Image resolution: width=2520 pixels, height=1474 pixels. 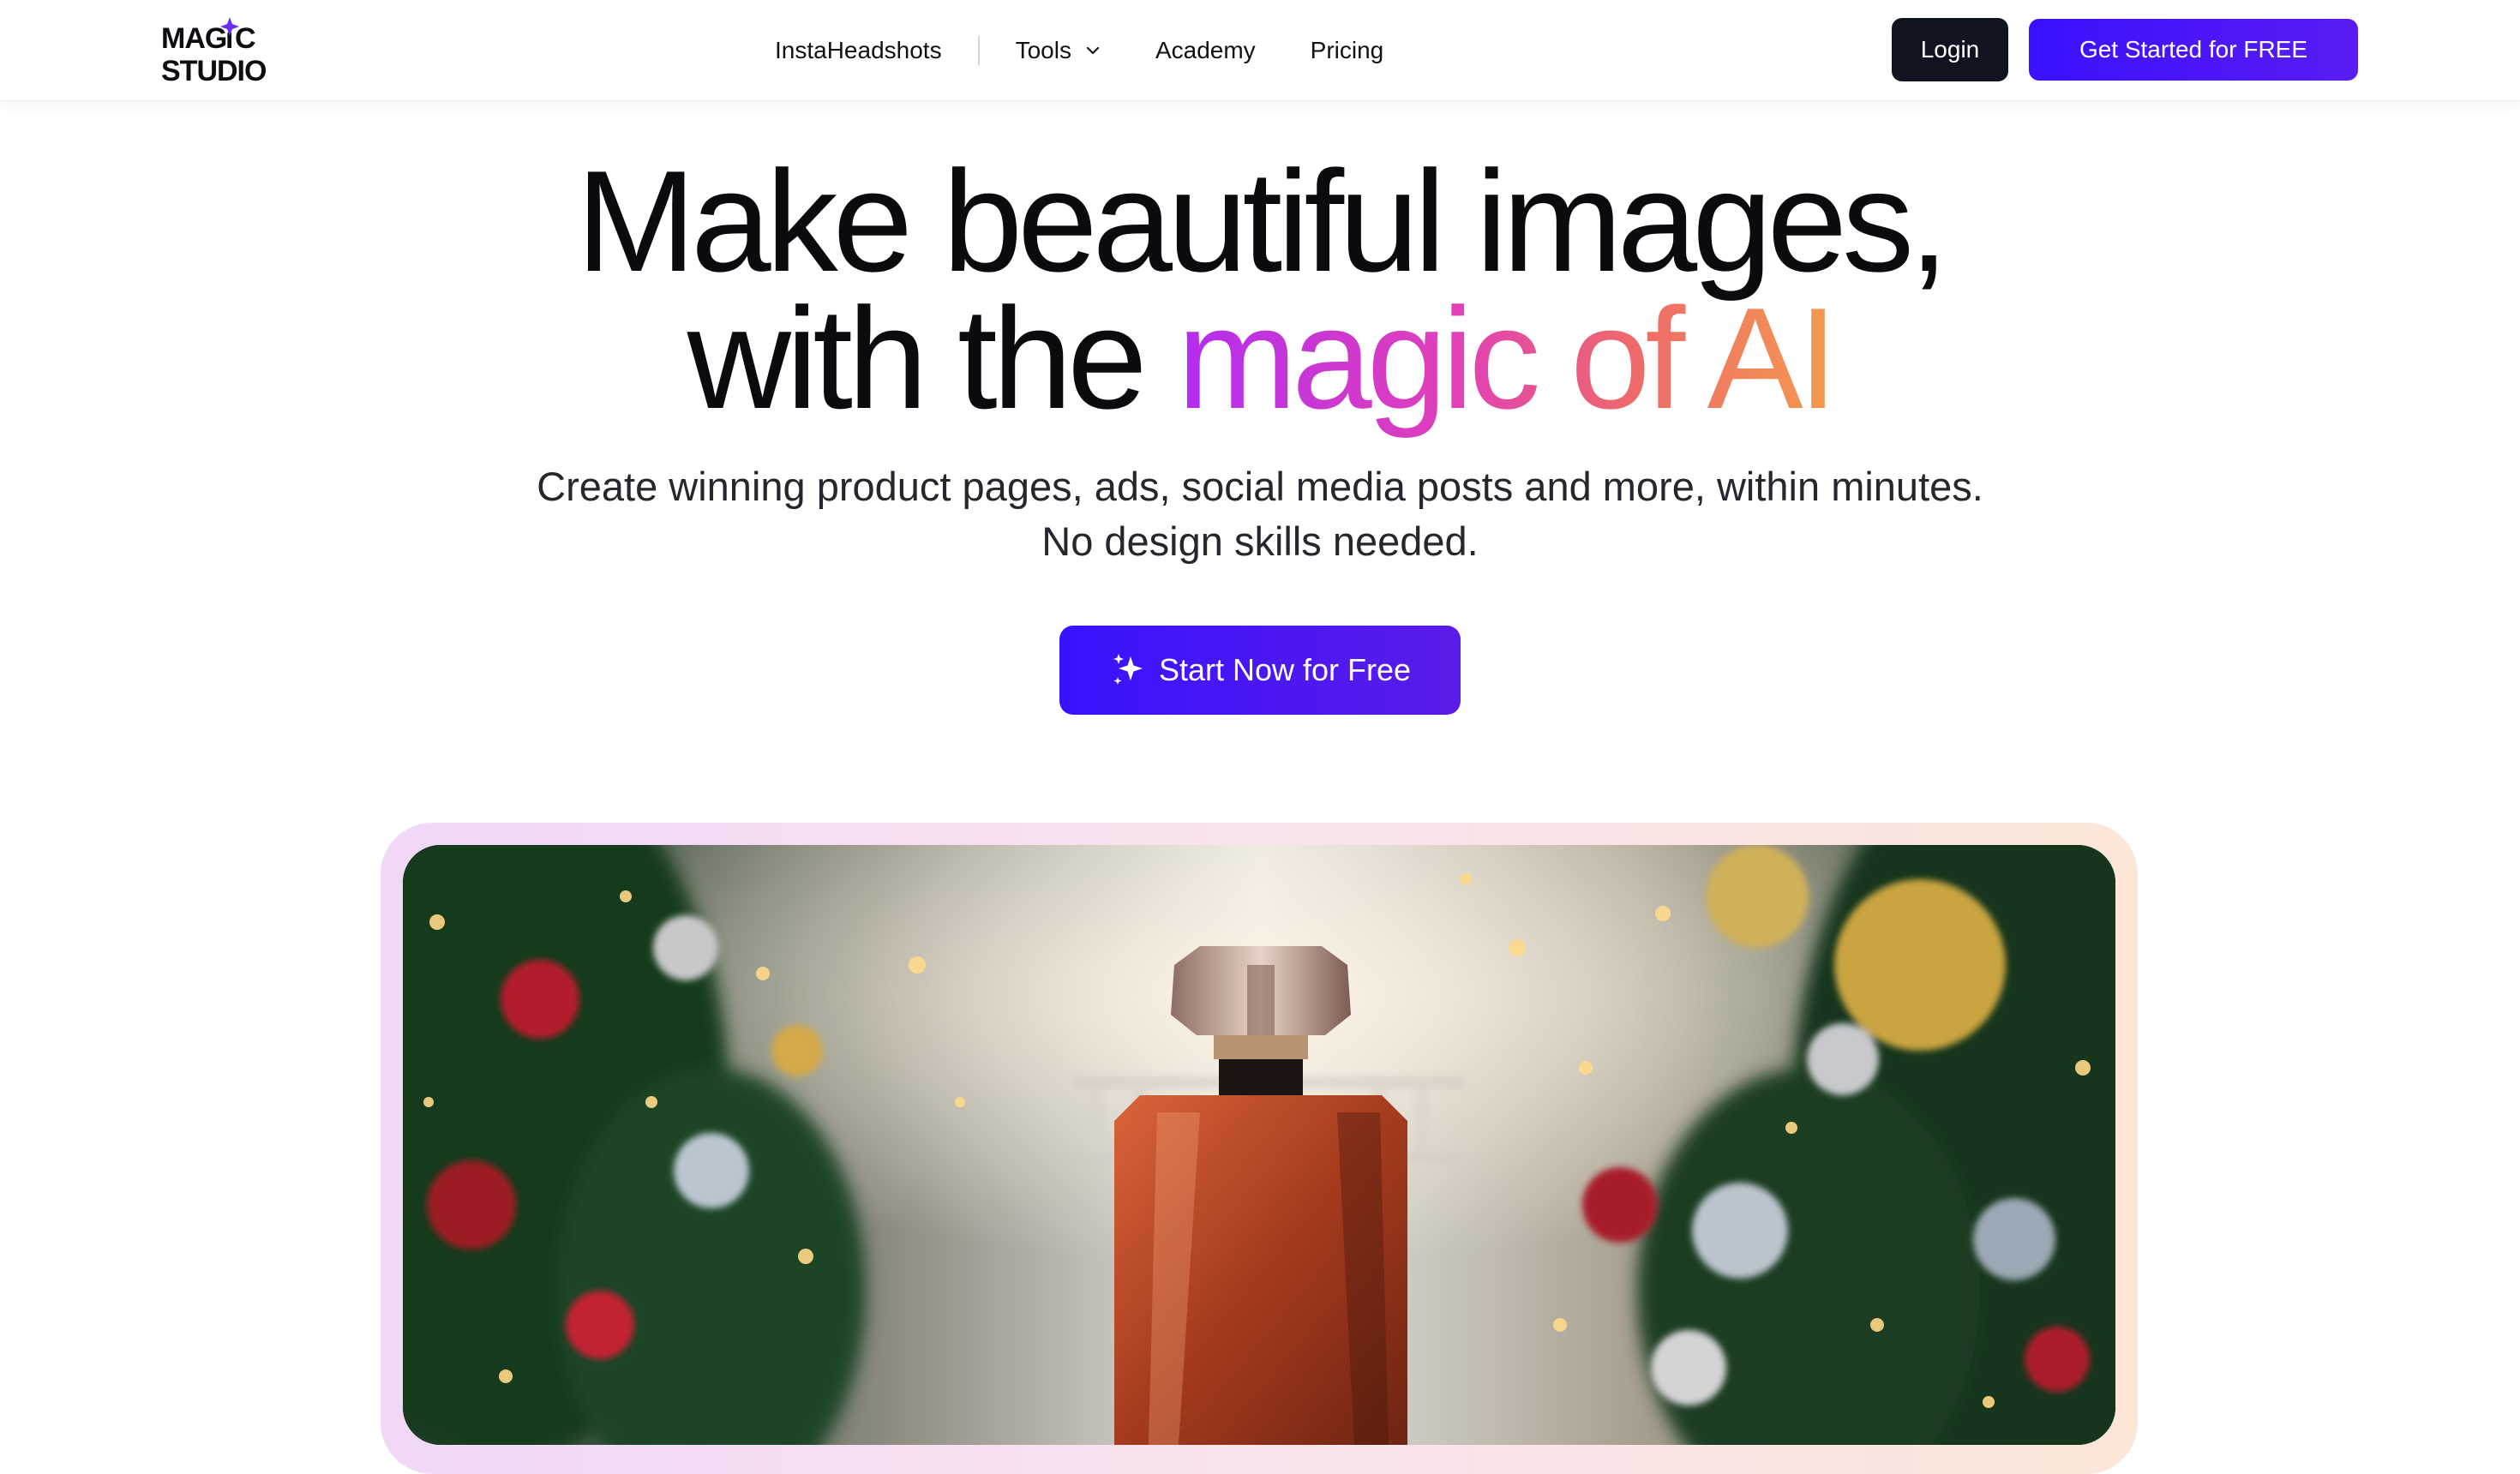 I want to click on hero-subtitle-line-2: No design skills needed., so click(x=1260, y=541).